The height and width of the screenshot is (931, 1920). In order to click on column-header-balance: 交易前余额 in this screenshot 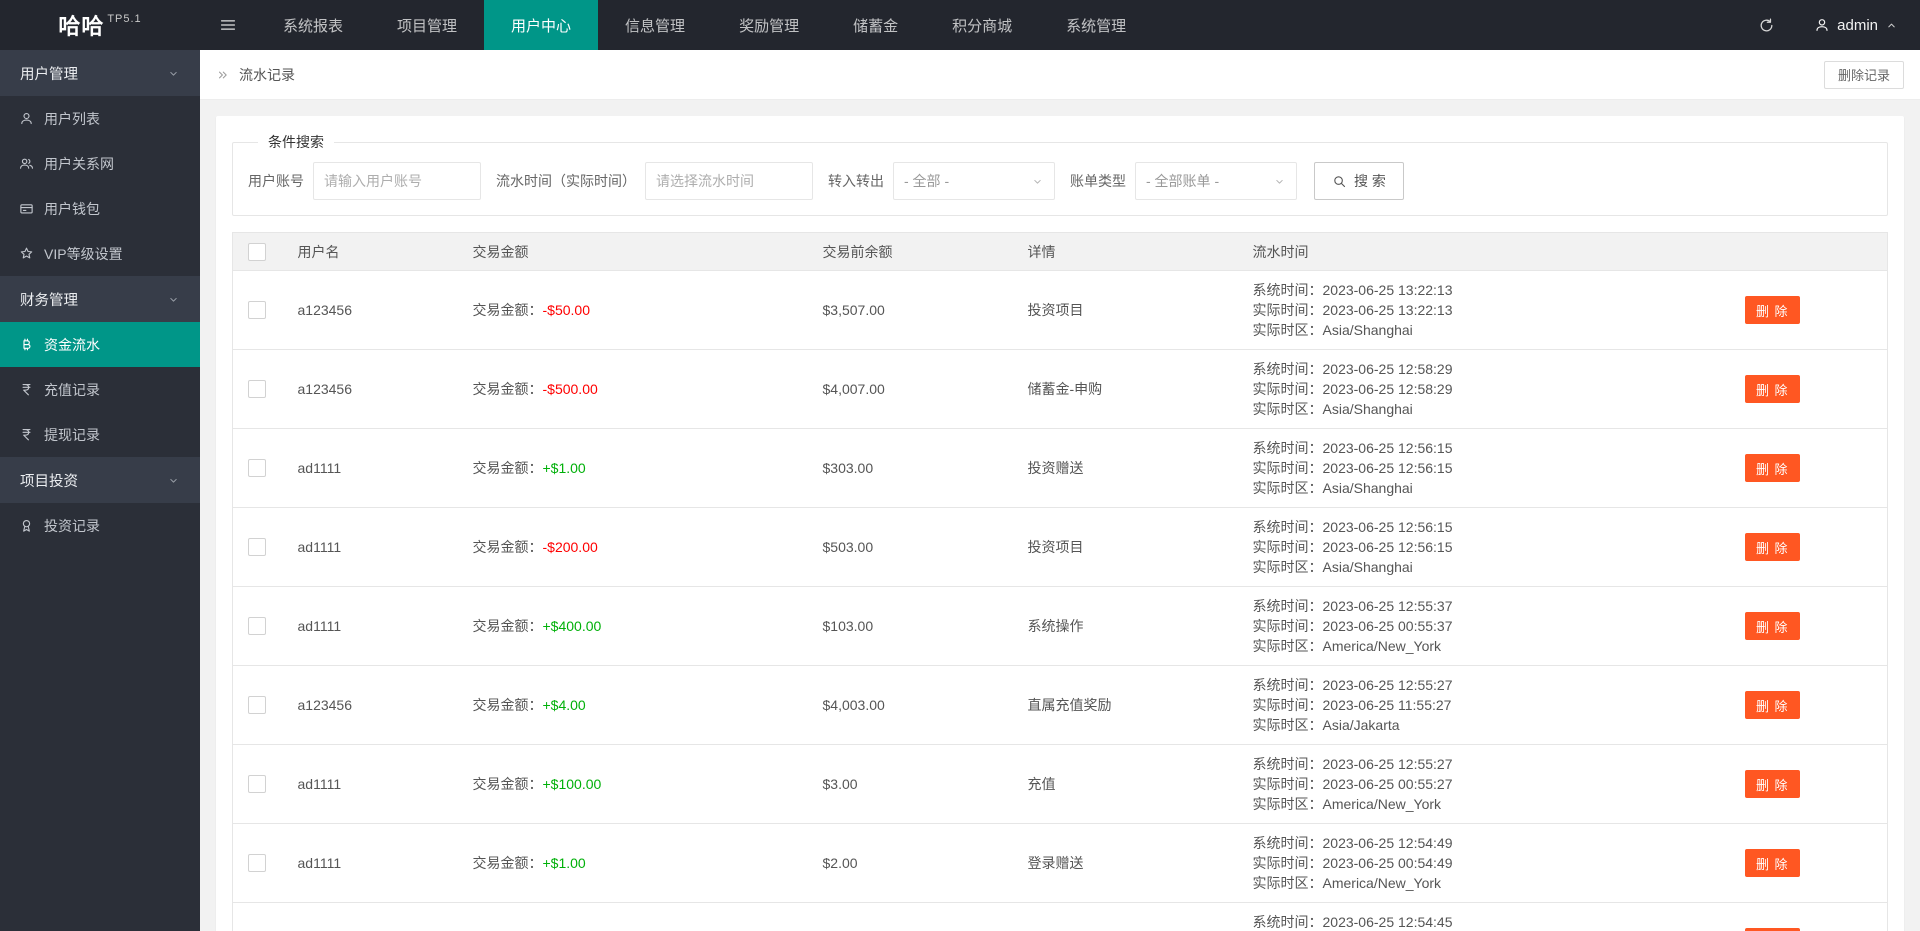, I will do `click(910, 251)`.